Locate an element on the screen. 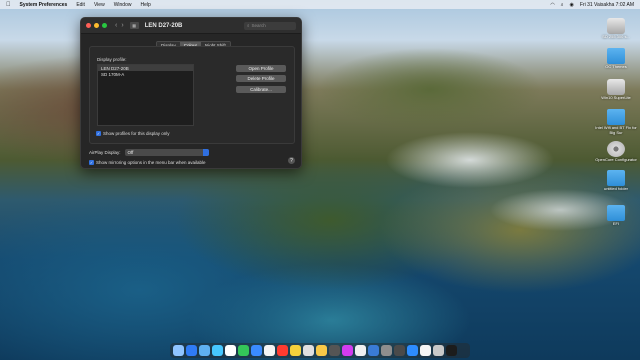 This screenshot has height=360, width=640. desktop-icon: Win10 SuperLite is located at coordinates (616, 89).